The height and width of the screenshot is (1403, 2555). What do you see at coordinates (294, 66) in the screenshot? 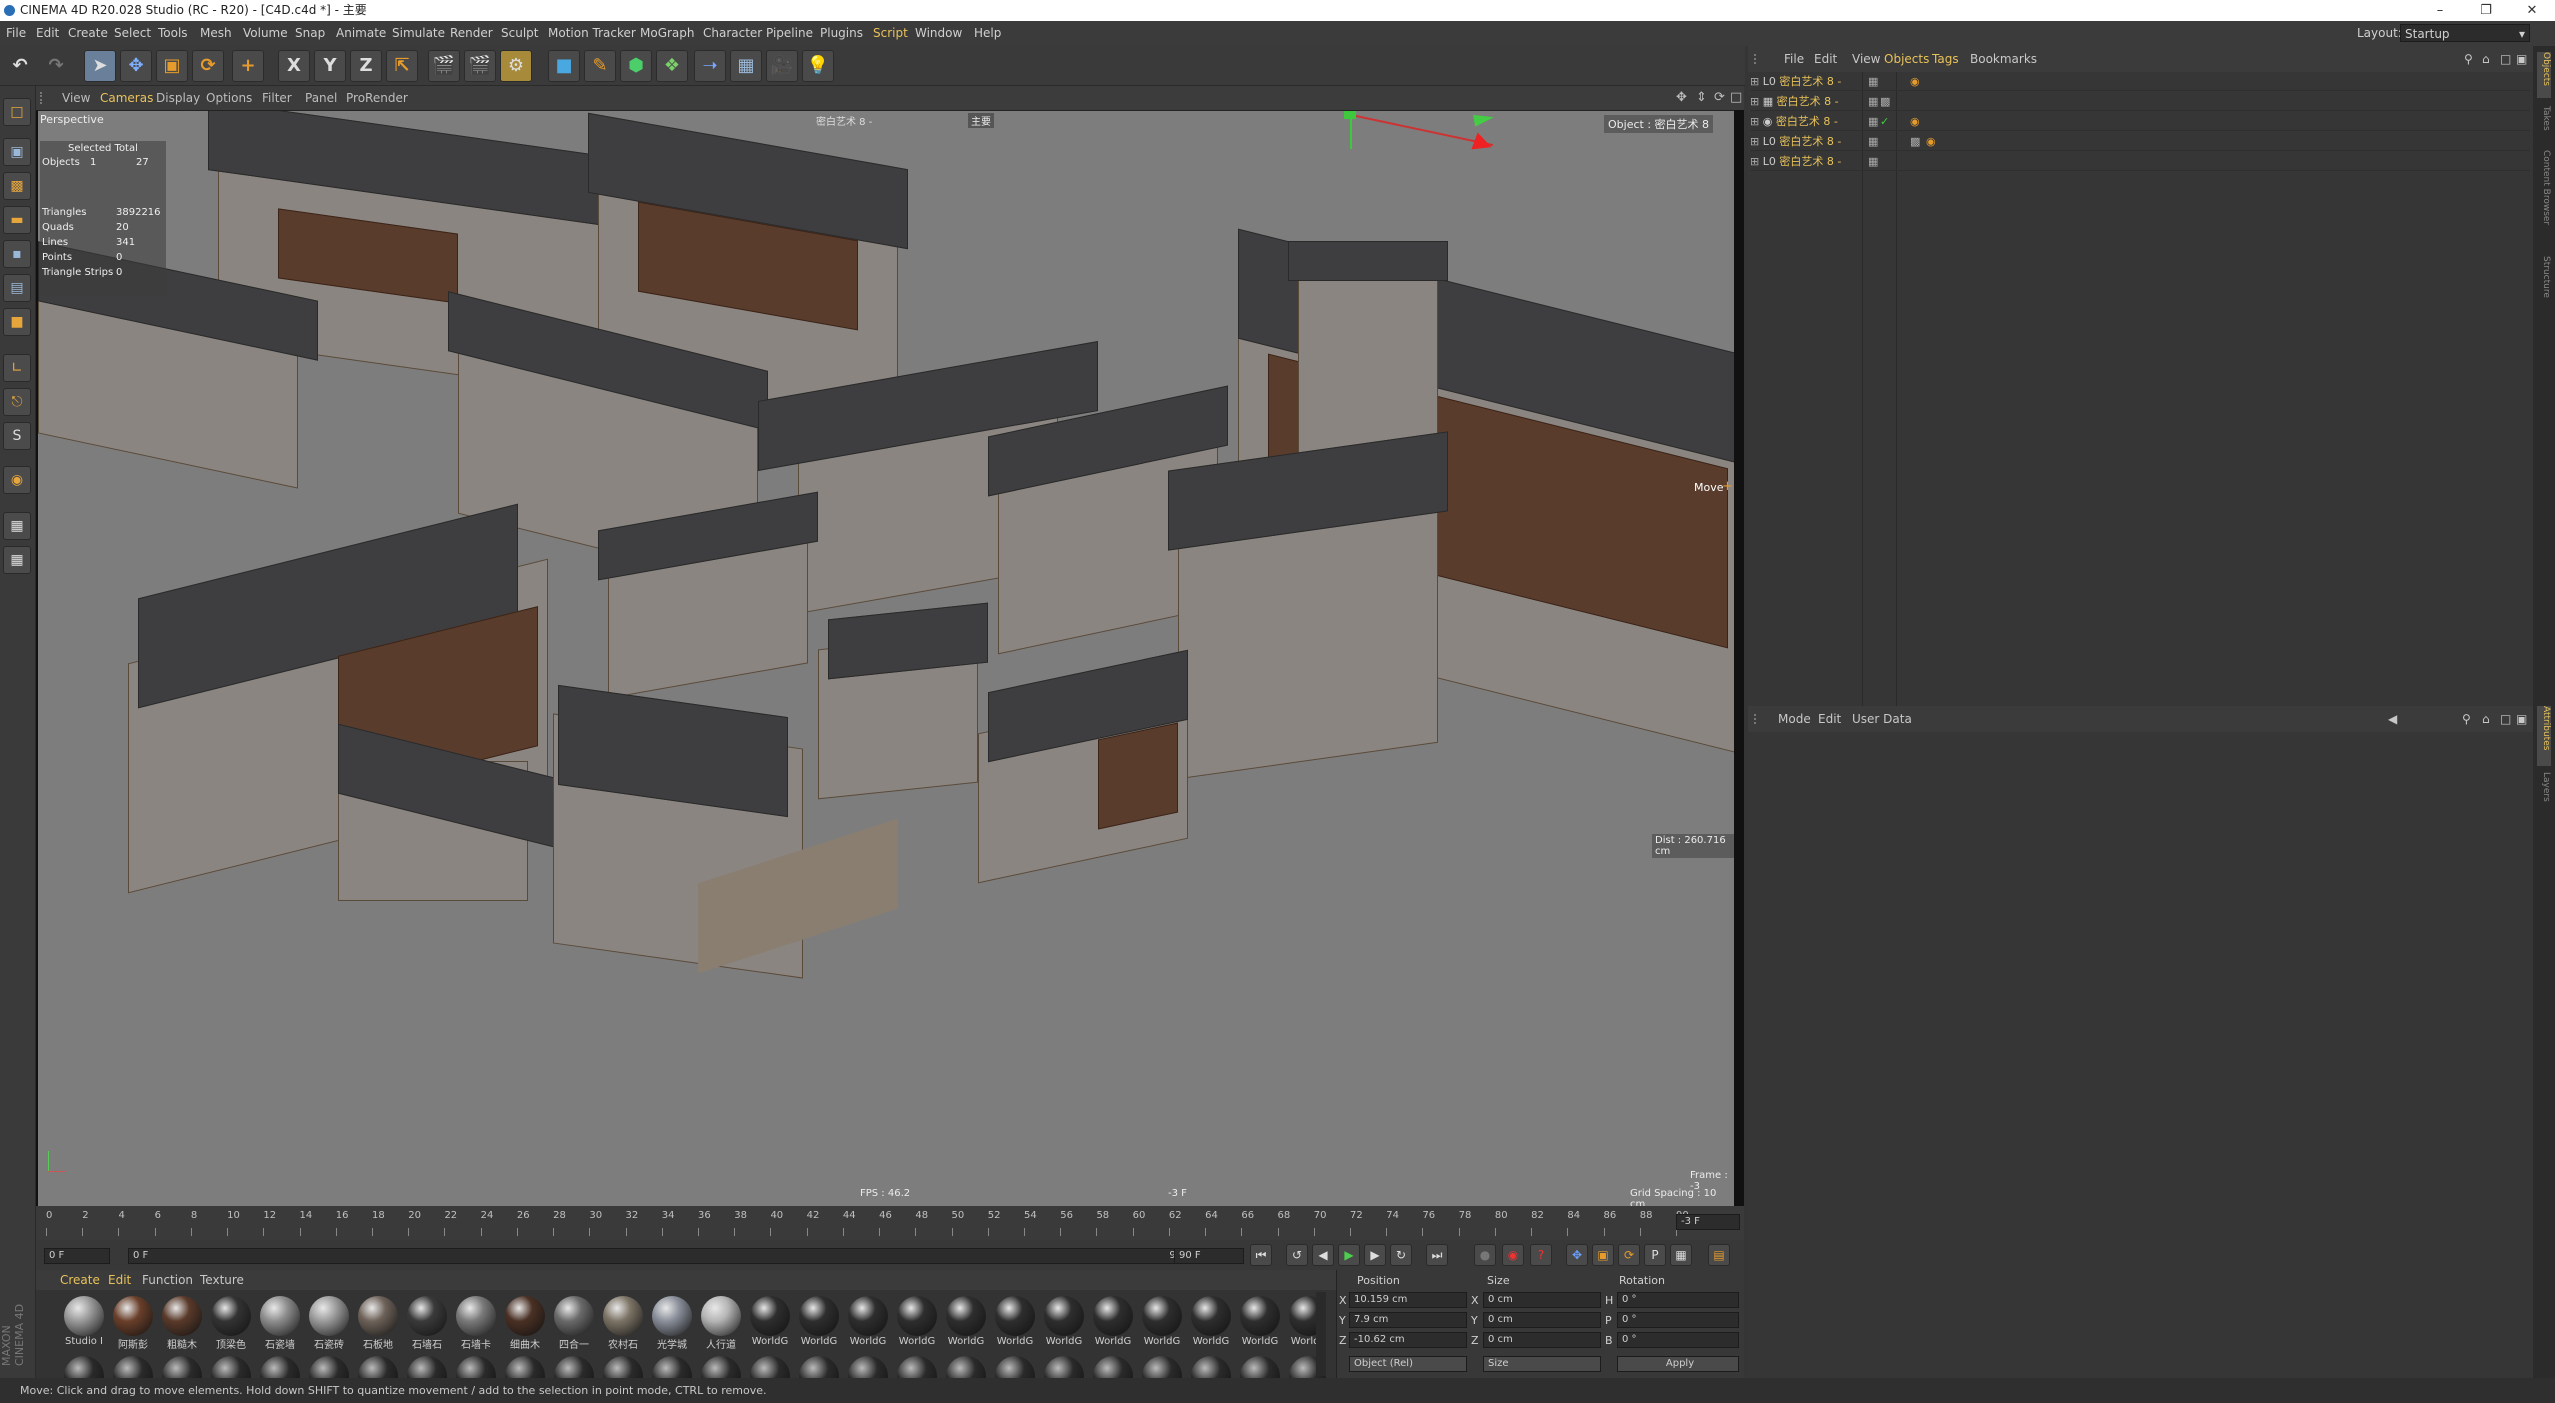
I see `x-axis-lock-button: X` at bounding box center [294, 66].